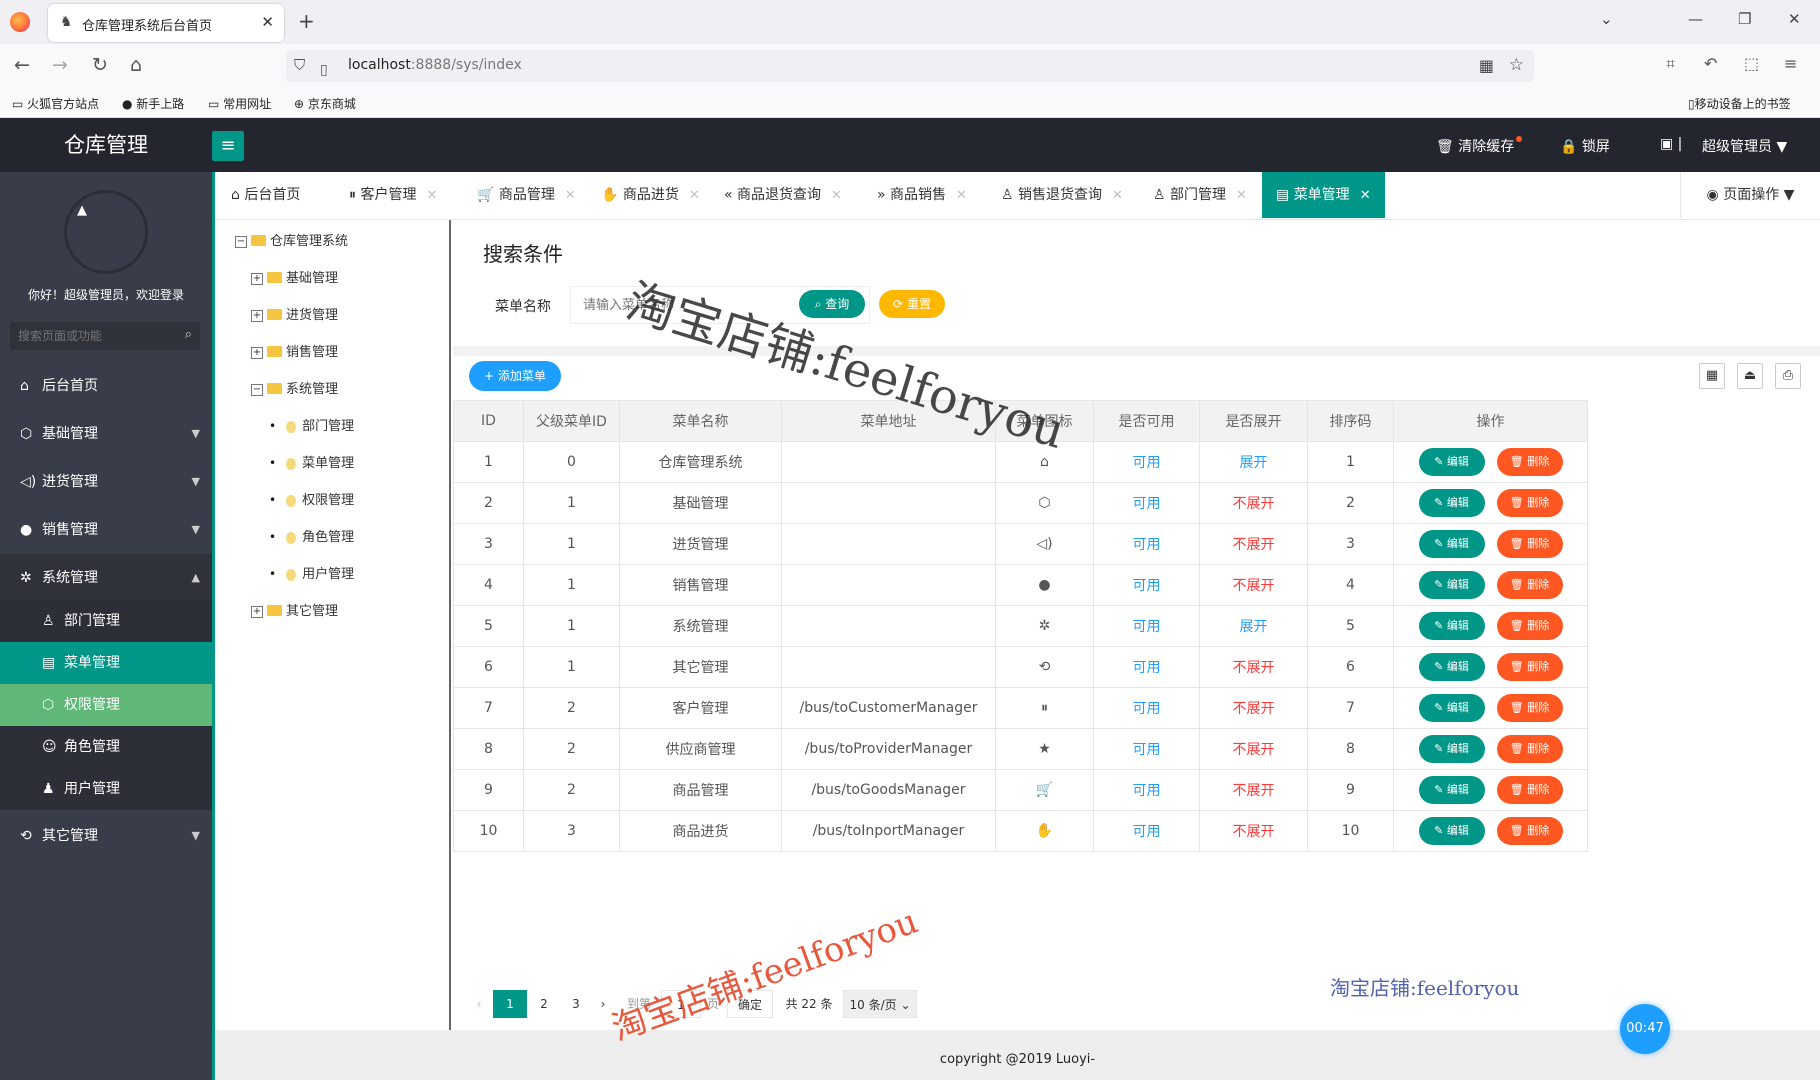 The width and height of the screenshot is (1820, 1080). Describe the element at coordinates (106, 836) in the screenshot. I see `sidebar-item-other: ⟲ 其它管理 ▼` at that location.